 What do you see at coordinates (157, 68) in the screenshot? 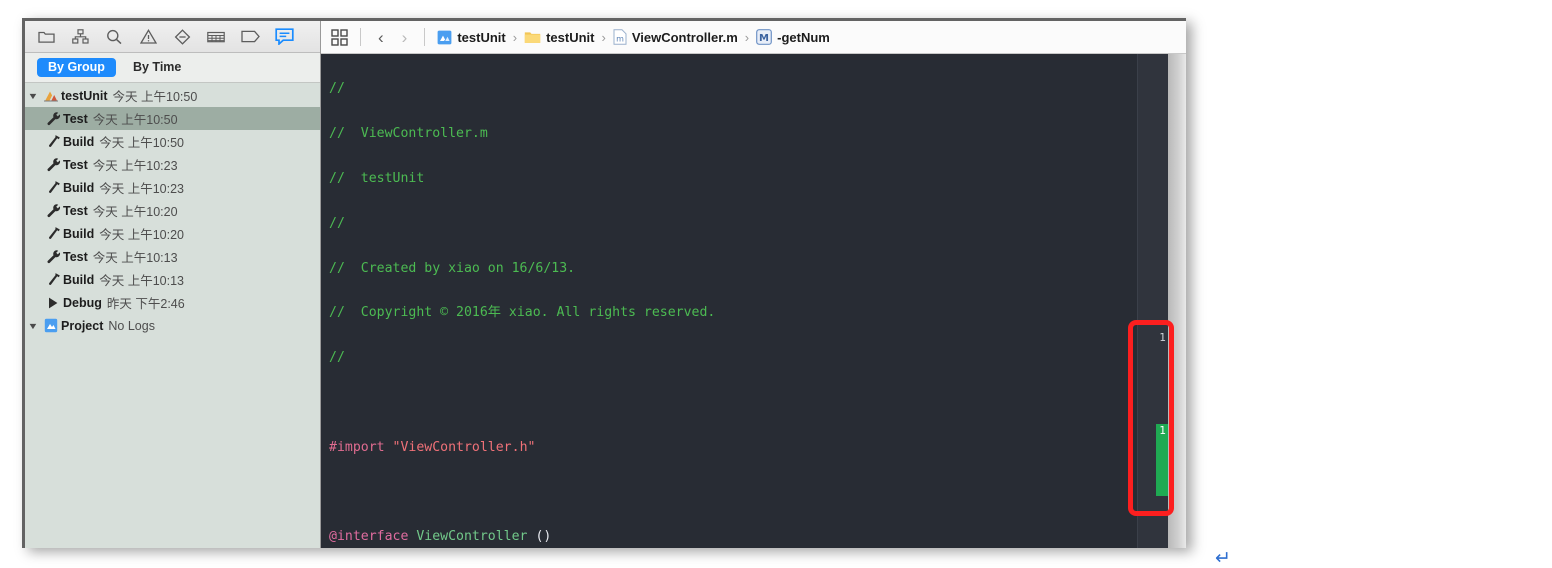
I see `scope-by-time-button: By Time` at bounding box center [157, 68].